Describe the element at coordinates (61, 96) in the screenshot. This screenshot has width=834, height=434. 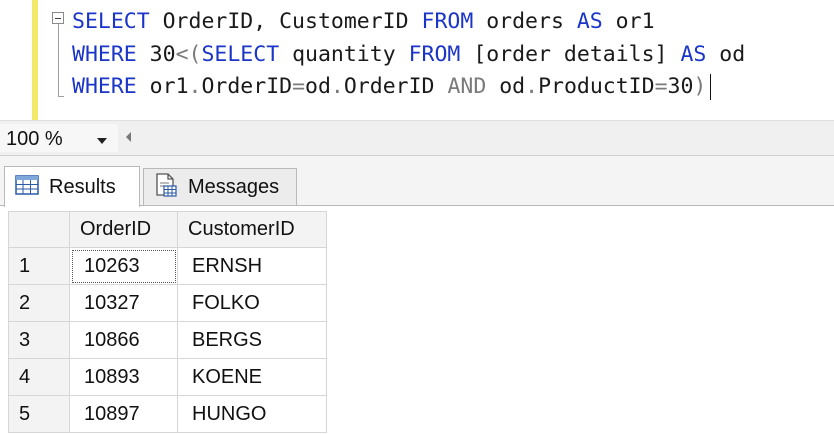
I see `outline-guide-end` at that location.